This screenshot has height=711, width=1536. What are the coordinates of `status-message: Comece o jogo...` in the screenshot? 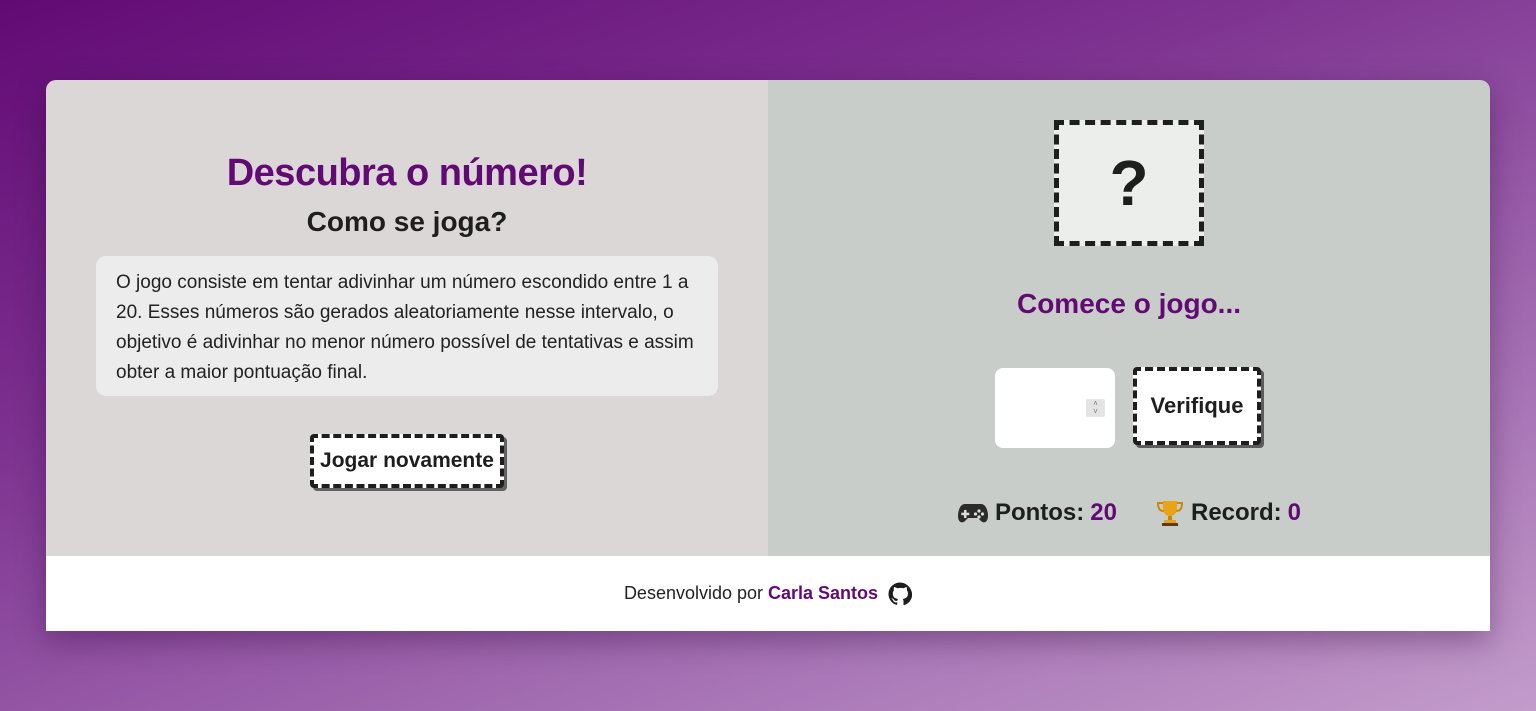 It's located at (1129, 303).